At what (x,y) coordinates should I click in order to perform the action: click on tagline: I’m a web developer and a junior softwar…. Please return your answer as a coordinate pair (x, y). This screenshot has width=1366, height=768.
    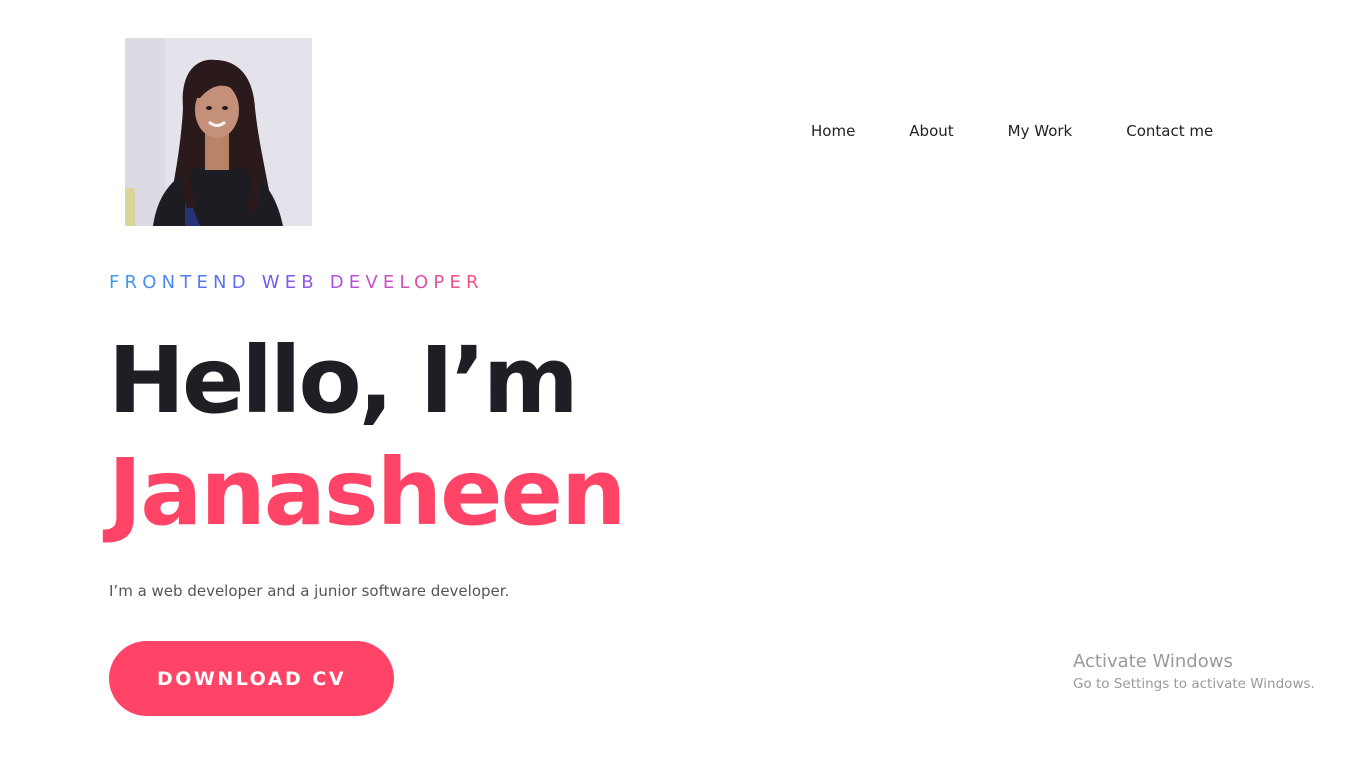
    Looking at the image, I should click on (309, 591).